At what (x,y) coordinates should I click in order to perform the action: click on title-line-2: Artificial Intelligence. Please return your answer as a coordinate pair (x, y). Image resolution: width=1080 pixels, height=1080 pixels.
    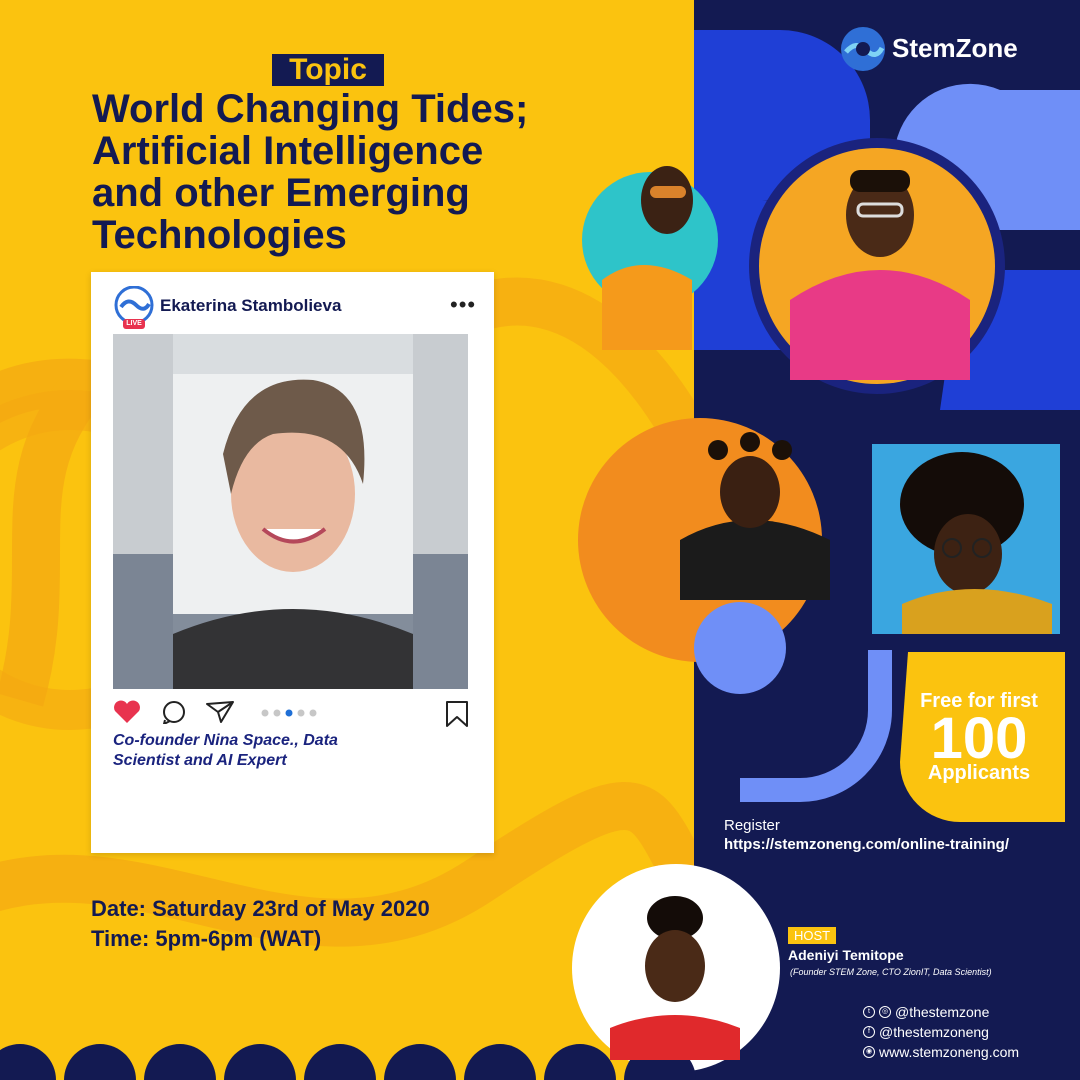
    Looking at the image, I should click on (288, 151).